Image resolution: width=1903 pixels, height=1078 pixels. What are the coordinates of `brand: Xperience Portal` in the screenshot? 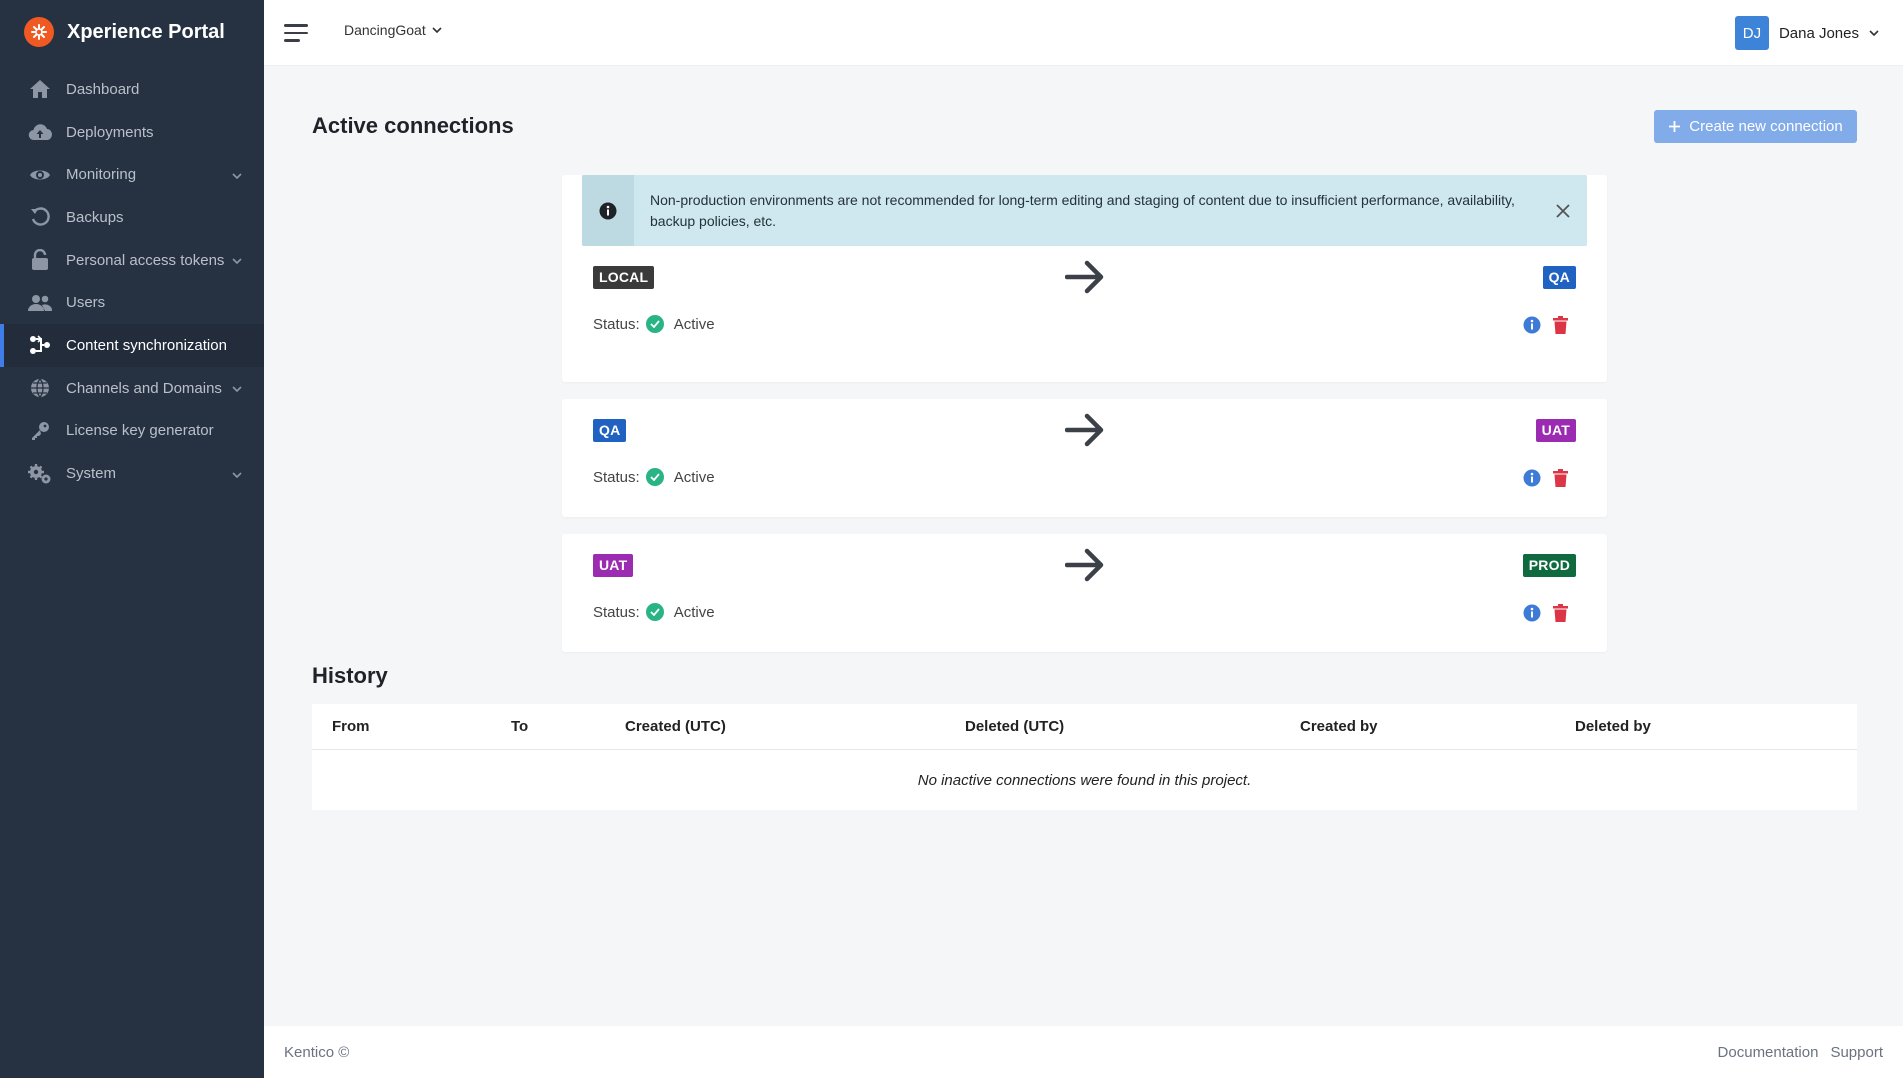 It's located at (132, 32).